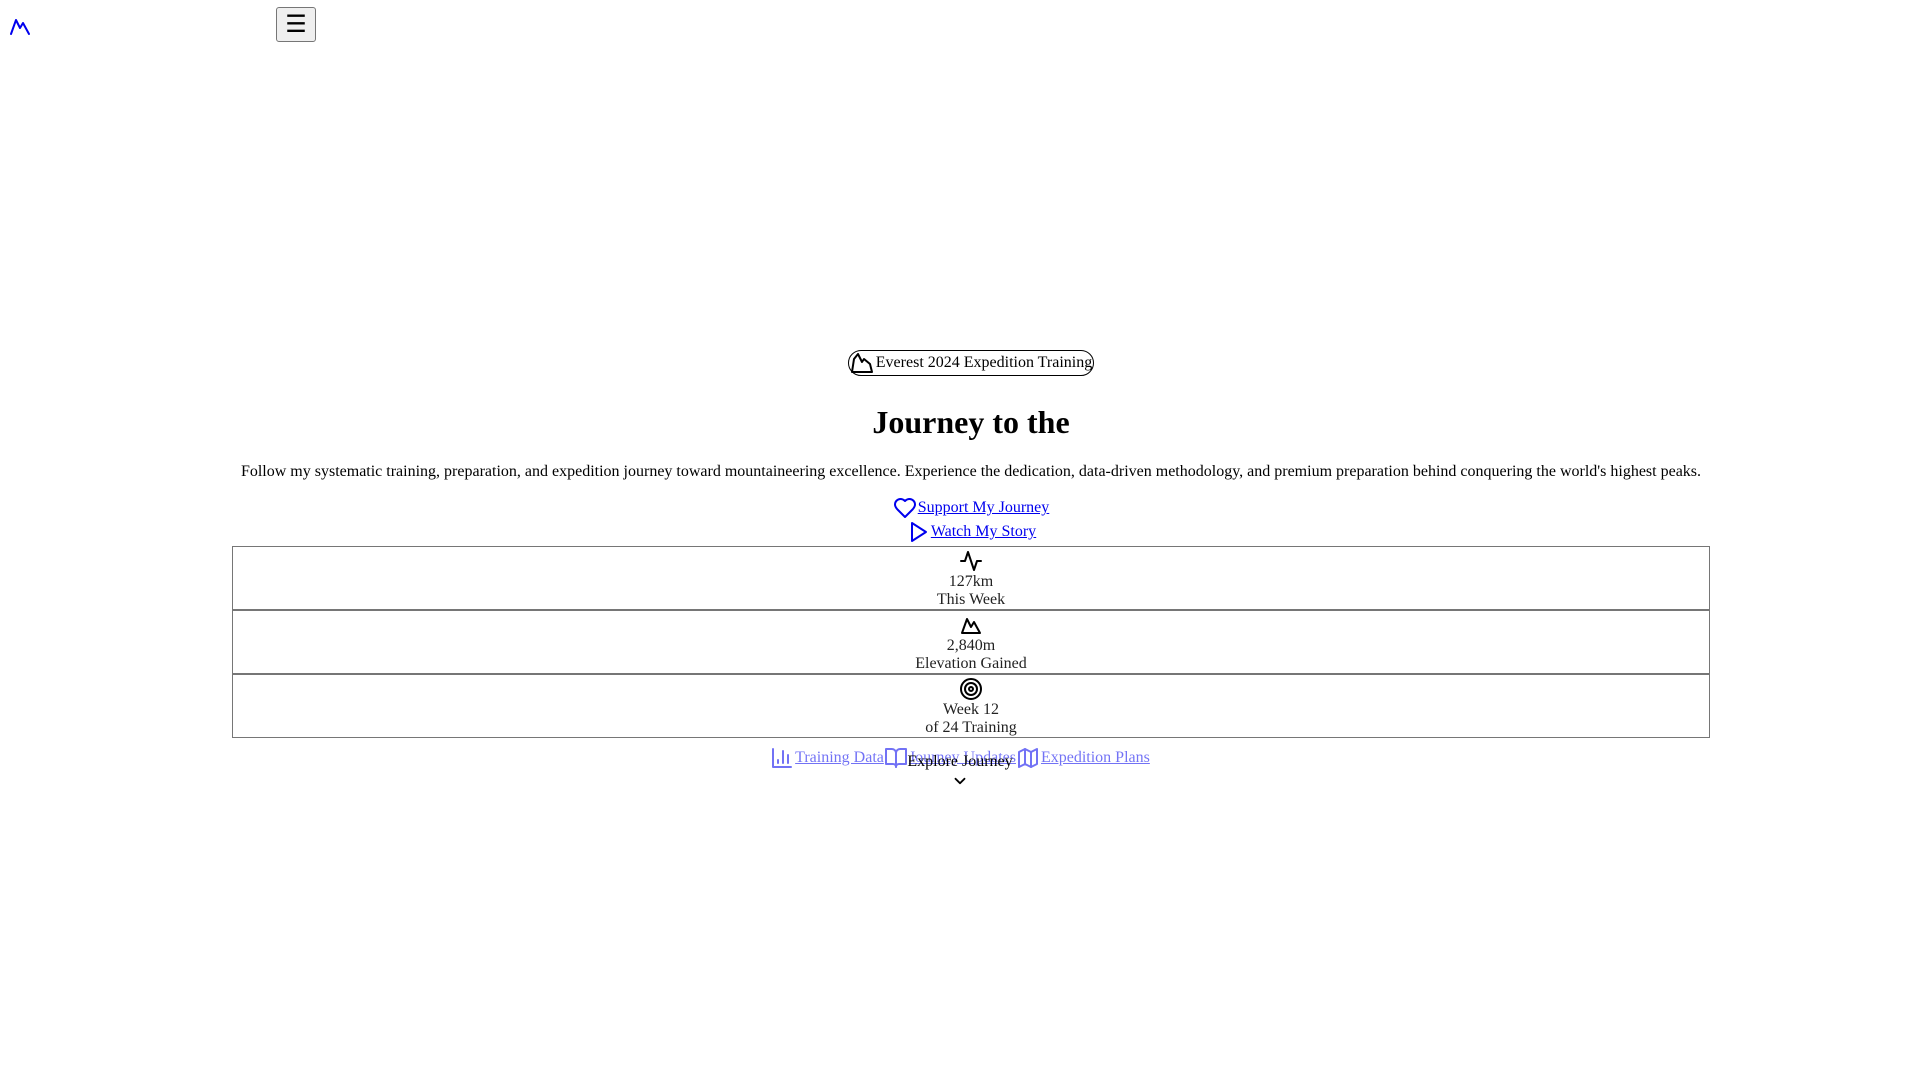 Image resolution: width=1920 pixels, height=1080 pixels. What do you see at coordinates (960, 25) in the screenshot?
I see `top-navigation: ☰` at bounding box center [960, 25].